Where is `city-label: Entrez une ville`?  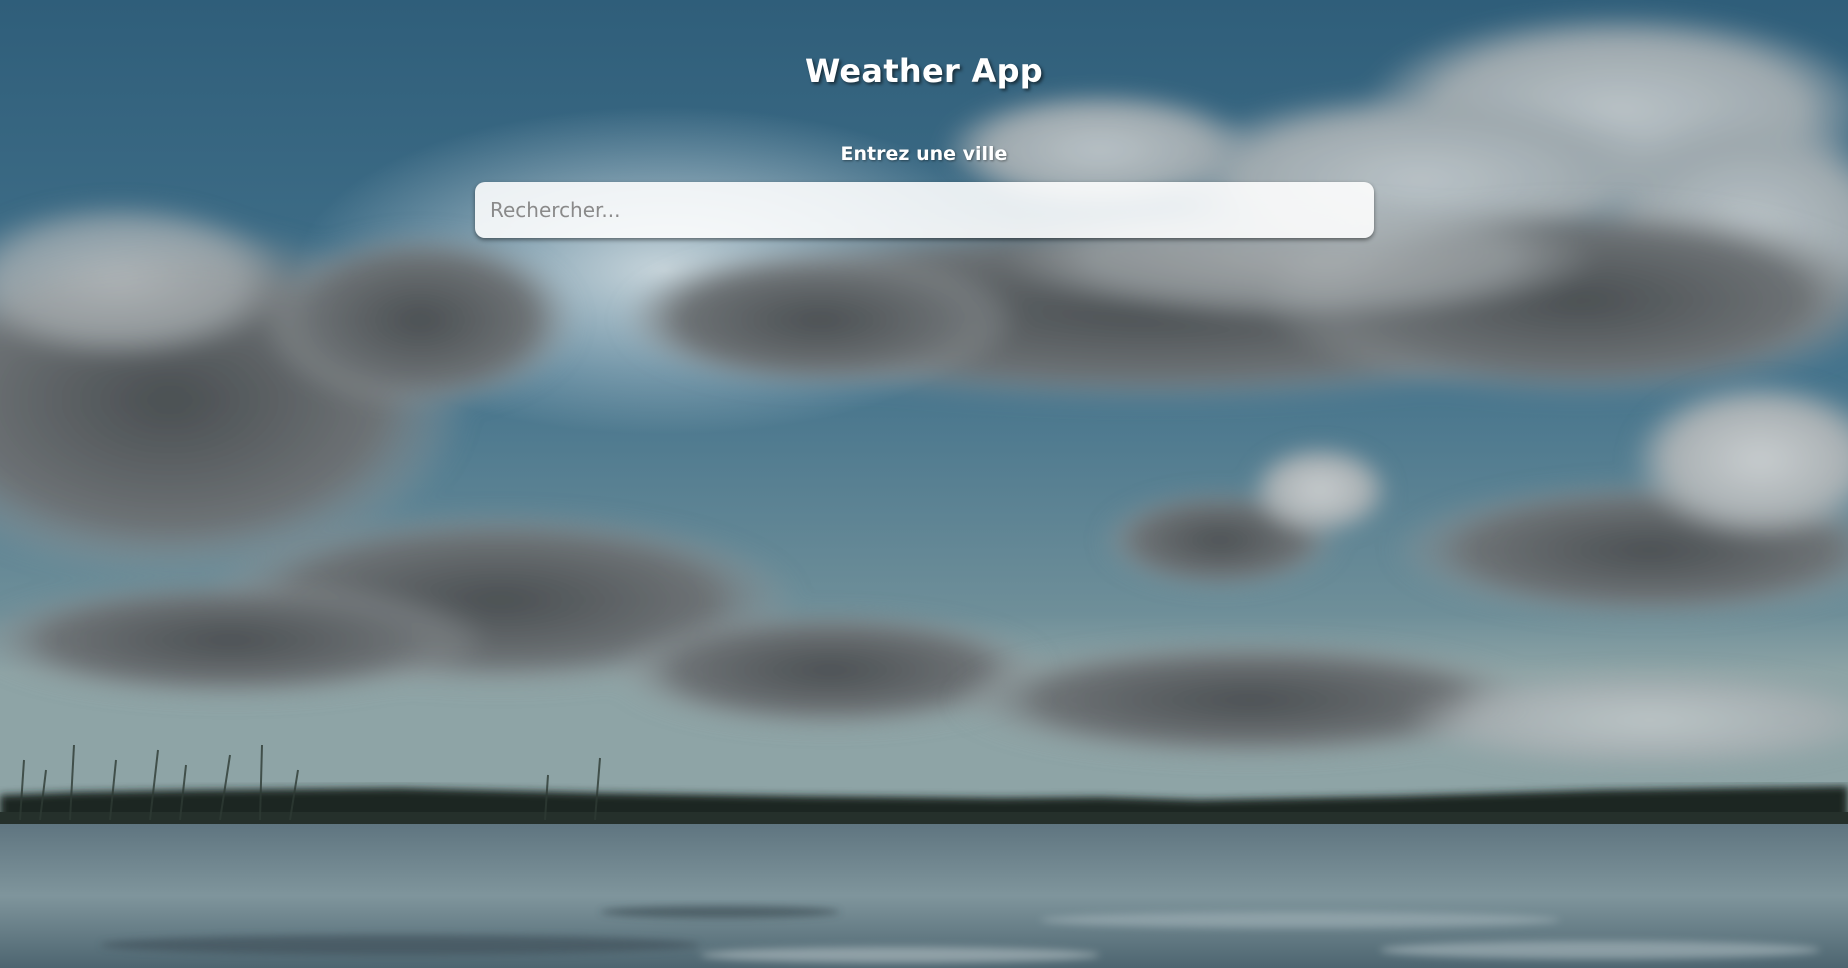
city-label: Entrez une ville is located at coordinates (924, 154).